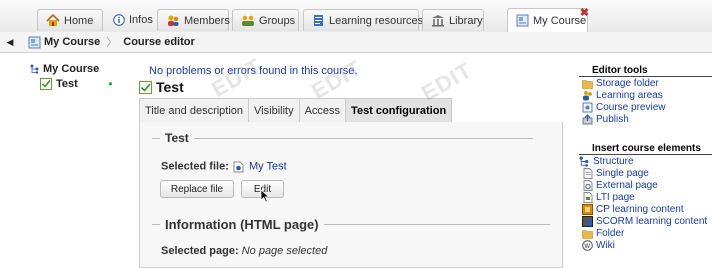 This screenshot has height=268, width=712. I want to click on cp-icon, so click(587, 209).